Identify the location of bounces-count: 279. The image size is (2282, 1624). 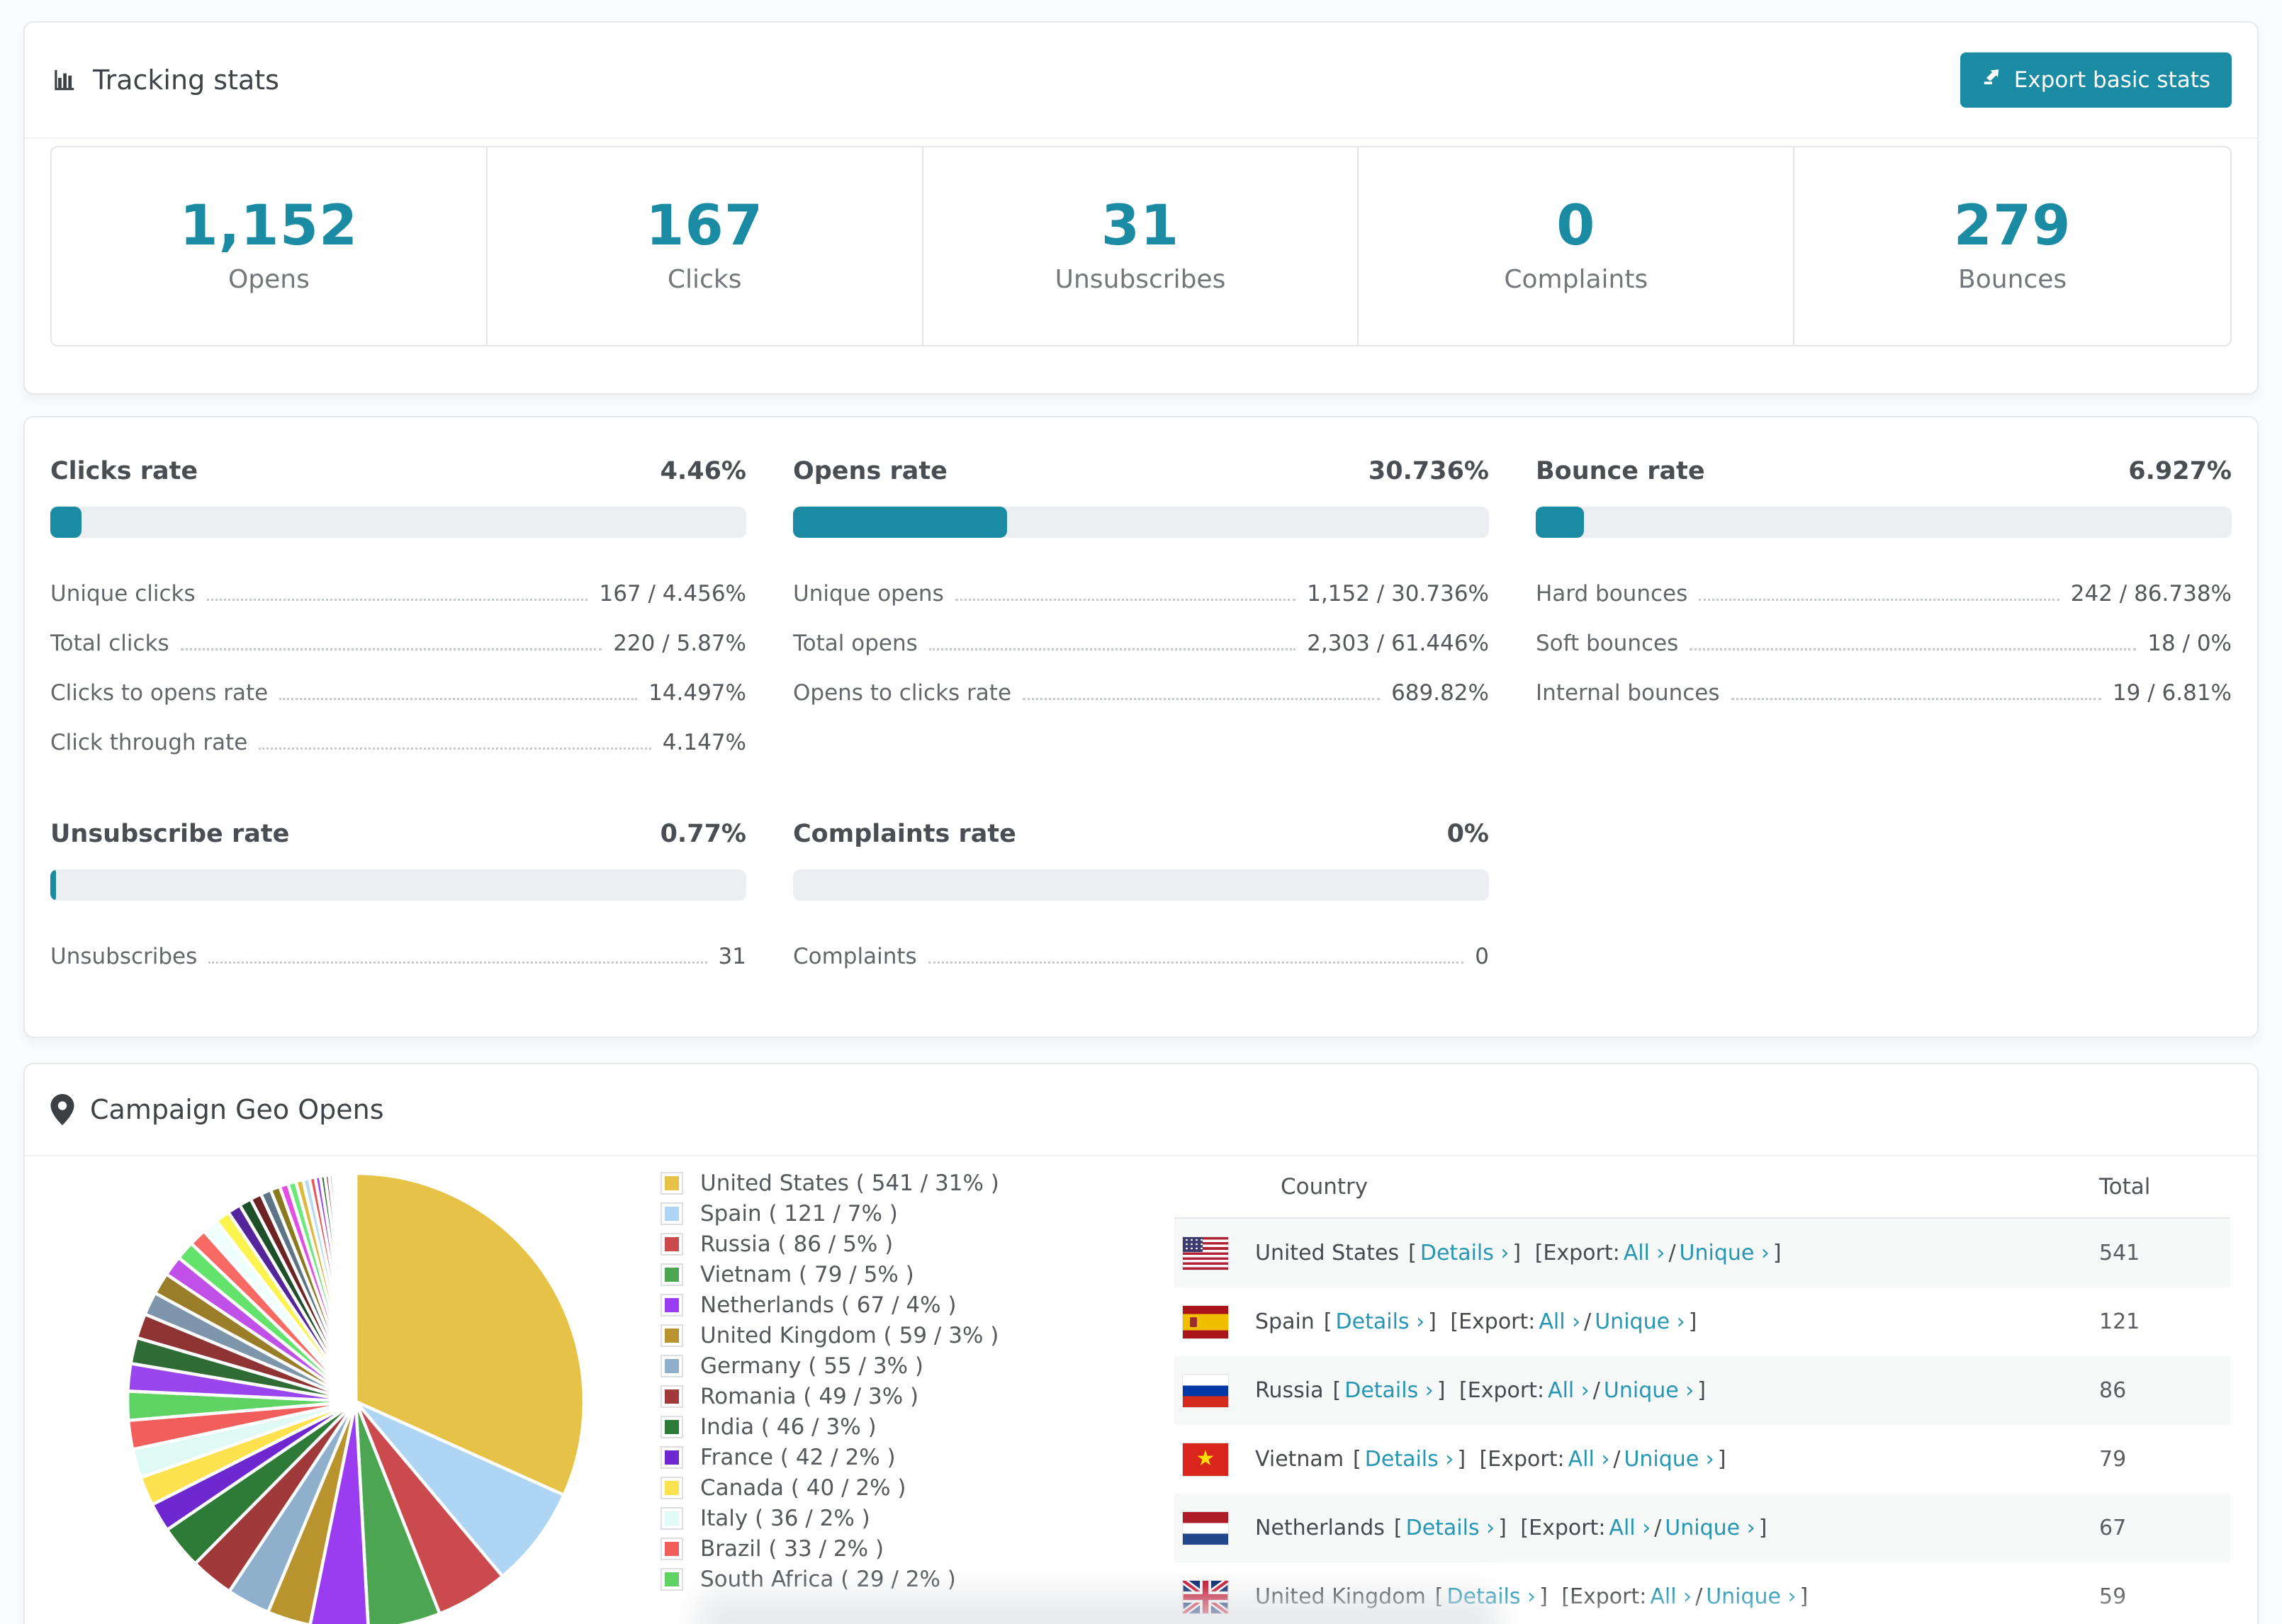
(2012, 226).